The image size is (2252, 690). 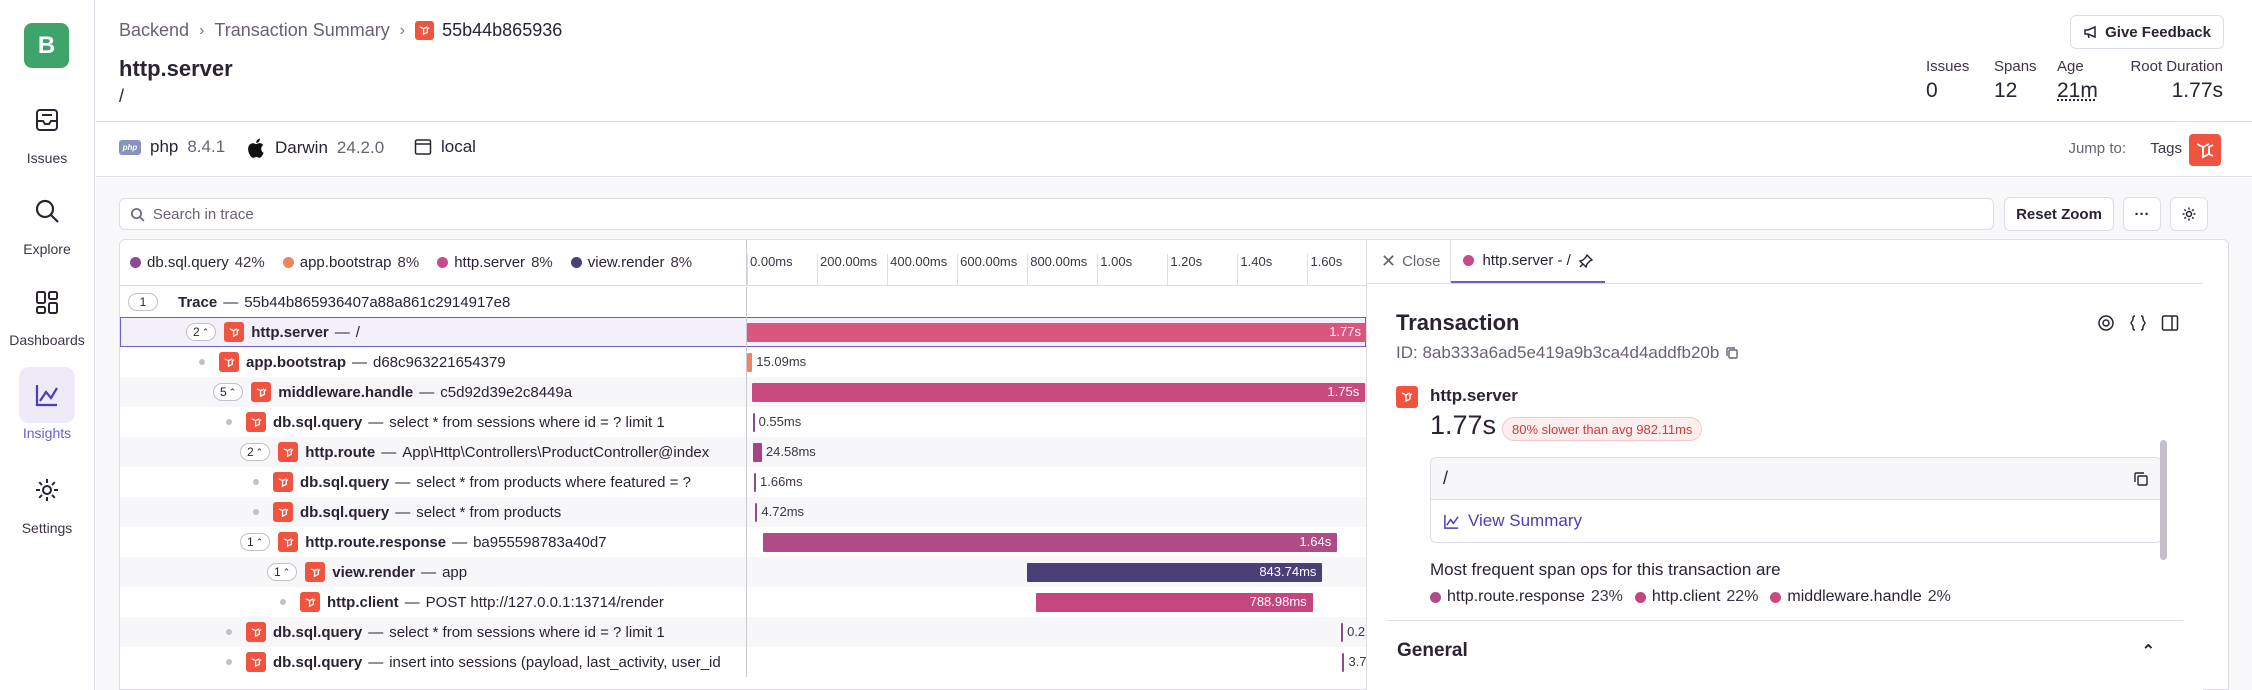 What do you see at coordinates (1742, 596) in the screenshot?
I see `op-pct: 22%` at bounding box center [1742, 596].